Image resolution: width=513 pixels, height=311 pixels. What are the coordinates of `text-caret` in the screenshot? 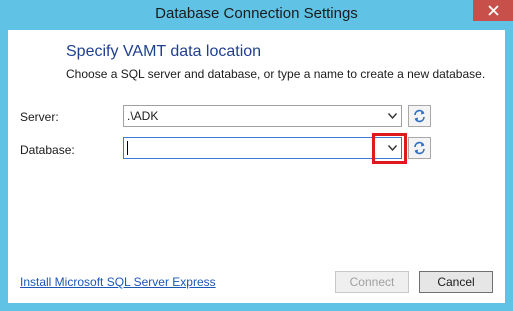 It's located at (127, 148).